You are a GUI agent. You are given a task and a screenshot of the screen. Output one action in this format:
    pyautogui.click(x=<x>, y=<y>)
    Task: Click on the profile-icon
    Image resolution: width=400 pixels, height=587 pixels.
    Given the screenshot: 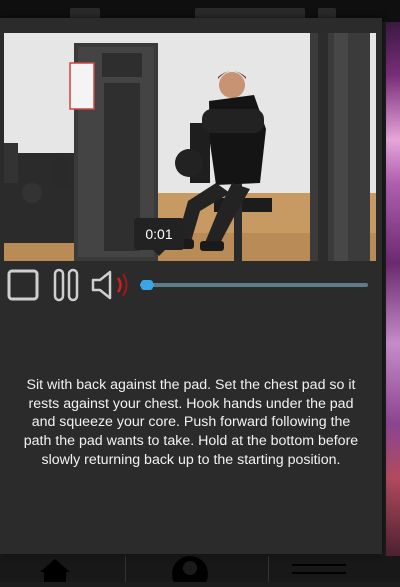 What is the action you would take?
    pyautogui.click(x=190, y=571)
    